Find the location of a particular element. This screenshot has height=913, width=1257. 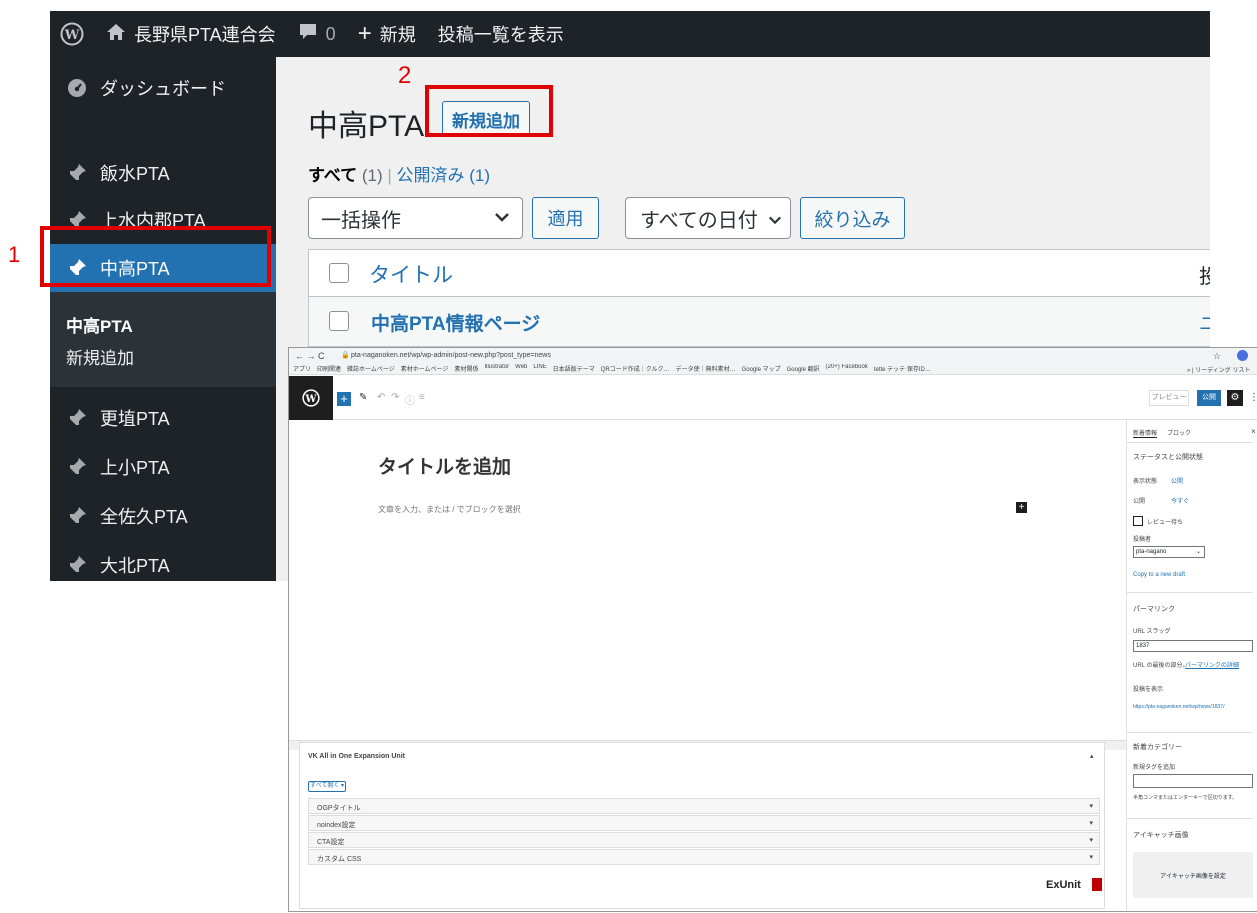

bookmark-item: 雑誌ホームページ is located at coordinates (371, 369).